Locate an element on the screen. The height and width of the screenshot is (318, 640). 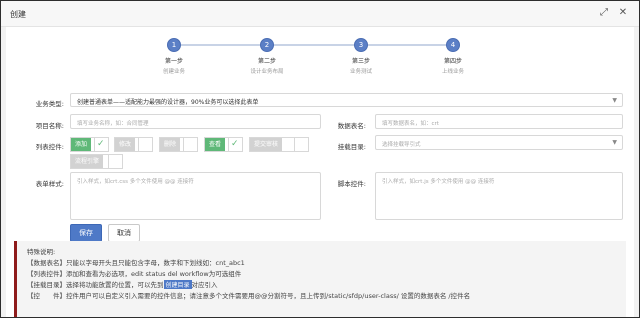
step-3-name: 第三步 is located at coordinates (360, 61).